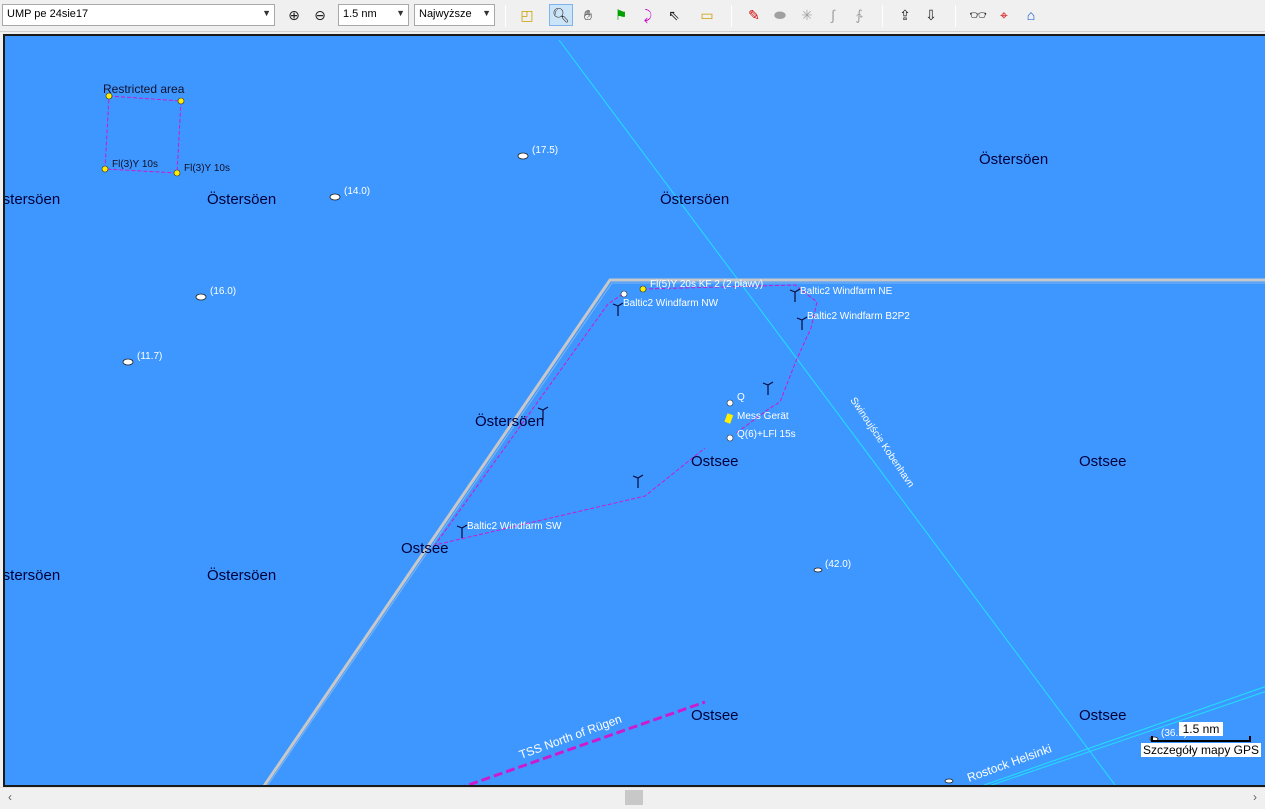 The image size is (1265, 809). I want to click on zoom-in-icon: ⊕, so click(294, 14).